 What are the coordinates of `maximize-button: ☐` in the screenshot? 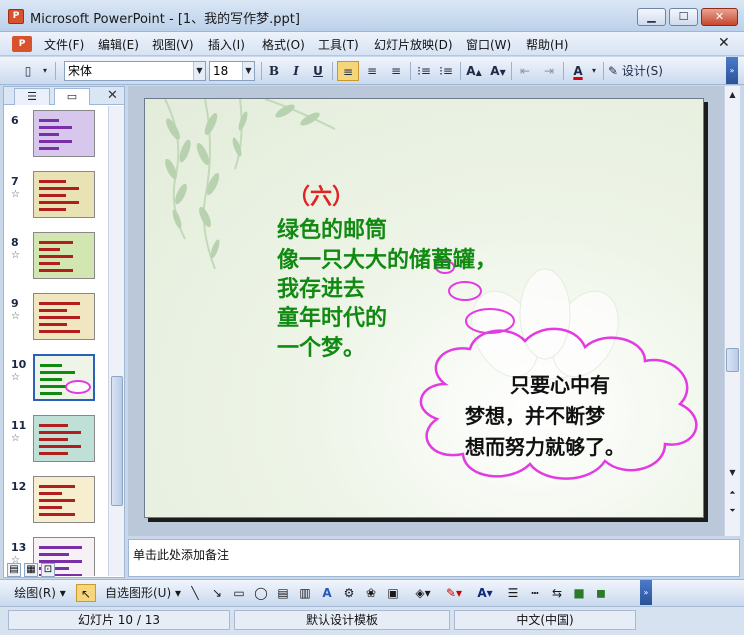 It's located at (683, 17).